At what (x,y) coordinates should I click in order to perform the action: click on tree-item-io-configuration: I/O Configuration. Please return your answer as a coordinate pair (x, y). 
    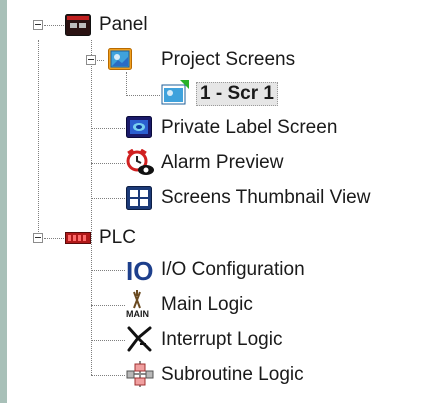
    Looking at the image, I should click on (233, 270).